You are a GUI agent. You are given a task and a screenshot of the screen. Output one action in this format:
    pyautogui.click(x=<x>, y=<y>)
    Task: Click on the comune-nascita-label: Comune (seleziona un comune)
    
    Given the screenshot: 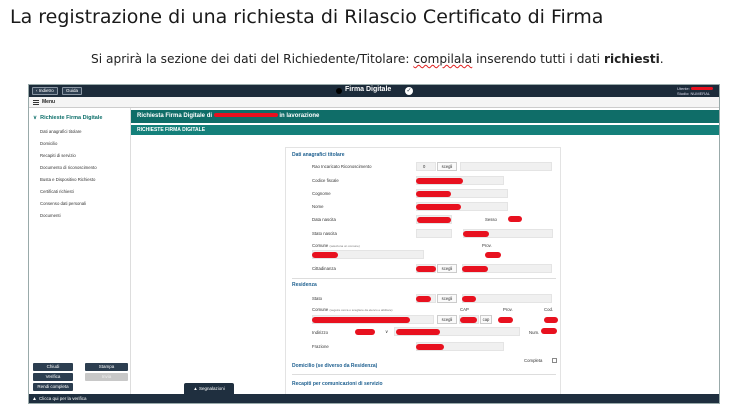 What is the action you would take?
    pyautogui.click(x=336, y=245)
    